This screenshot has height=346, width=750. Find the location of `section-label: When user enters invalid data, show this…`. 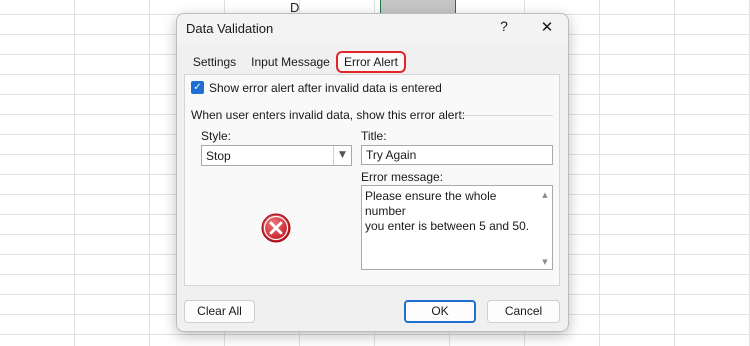

section-label: When user enters invalid data, show this… is located at coordinates (328, 115).